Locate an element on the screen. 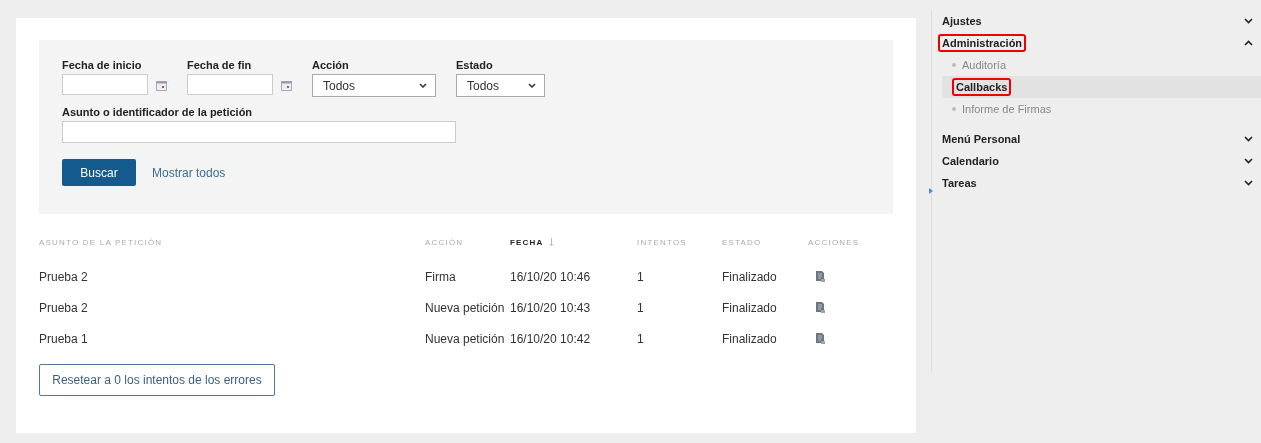 The height and width of the screenshot is (443, 1261). reset-button: Resetear a 0 los intentos de los errores is located at coordinates (157, 380).